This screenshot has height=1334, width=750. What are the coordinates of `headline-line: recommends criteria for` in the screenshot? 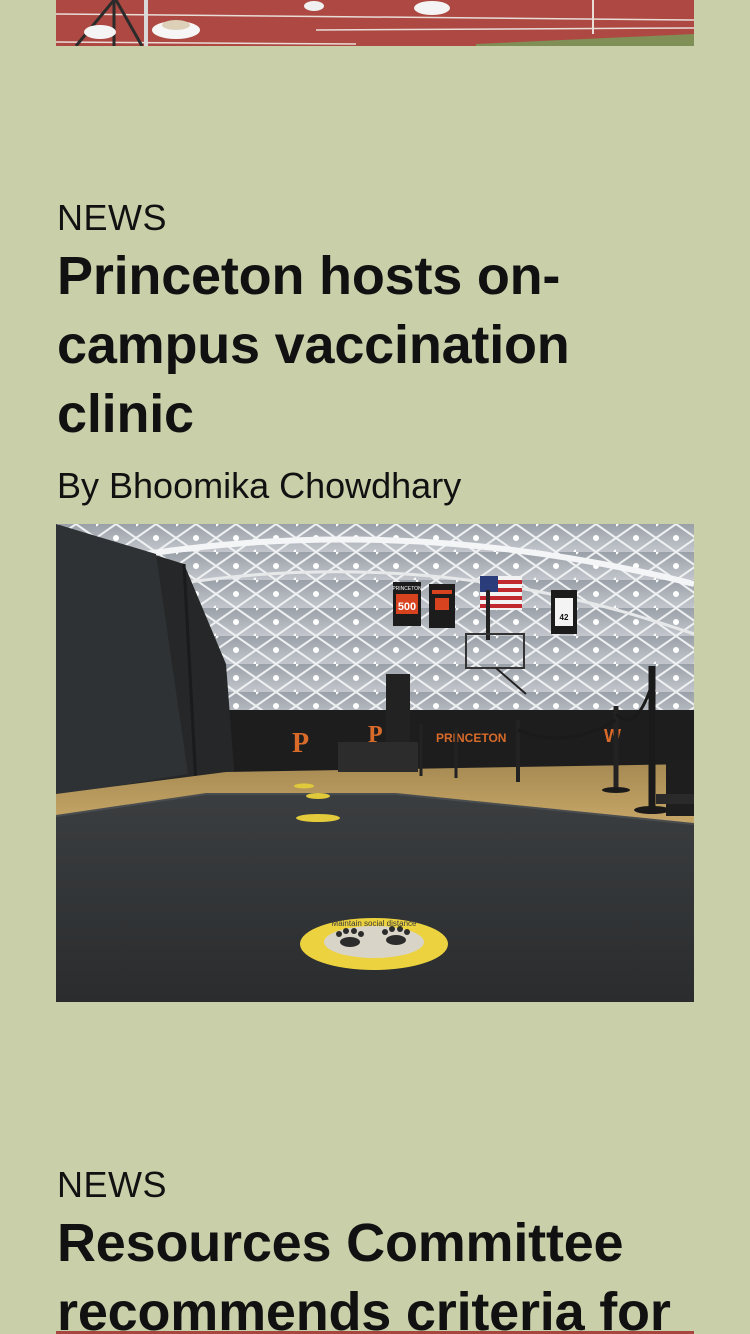 It's located at (364, 1308).